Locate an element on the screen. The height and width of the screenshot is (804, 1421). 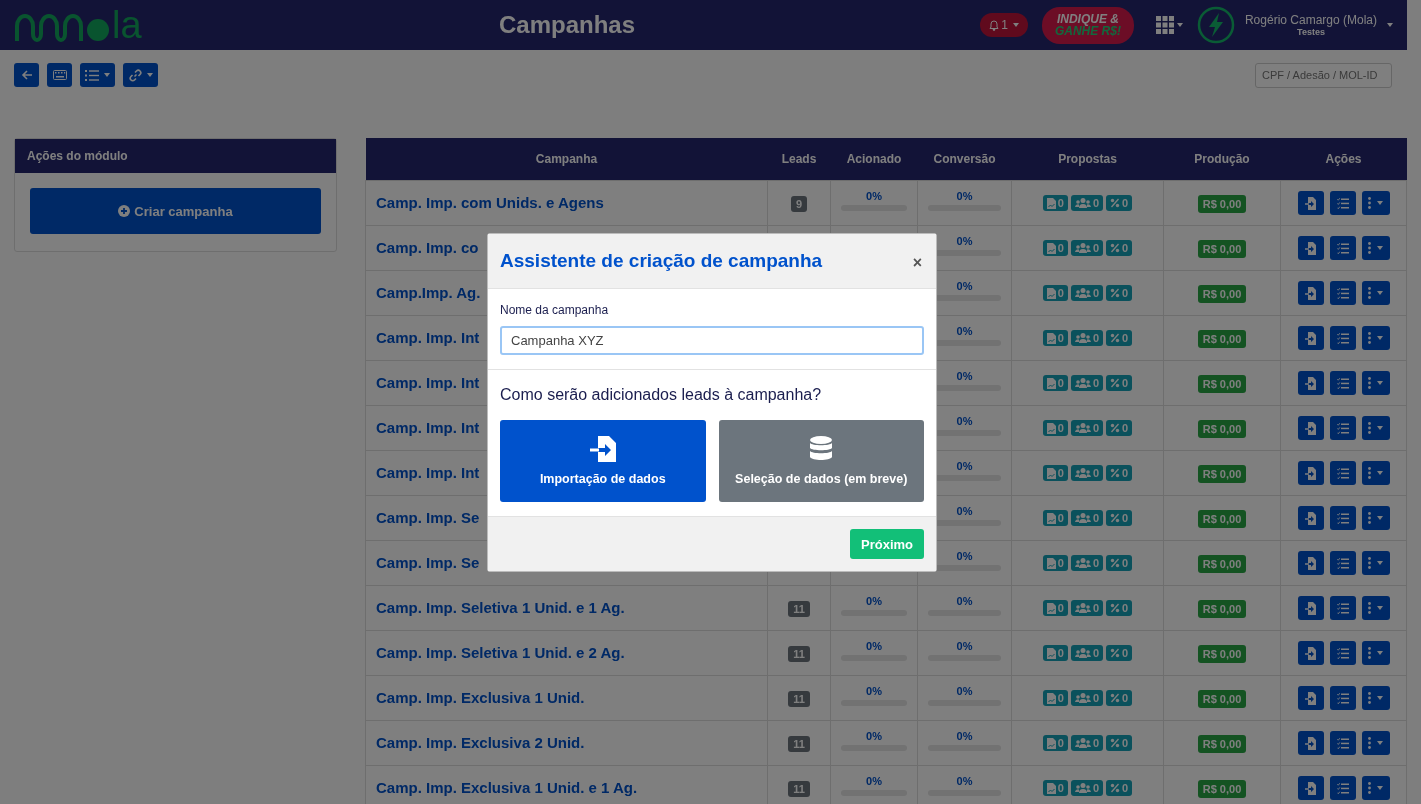
create-campaign-button: Criar campanha is located at coordinates (175, 211).